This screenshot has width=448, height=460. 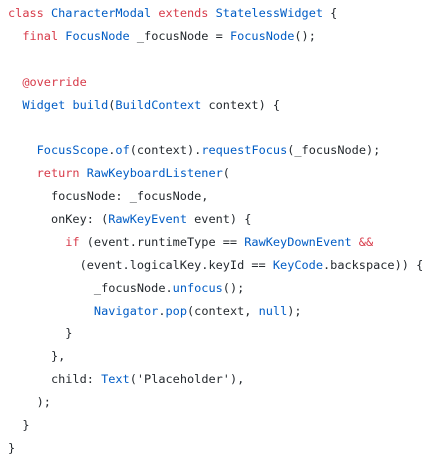 What do you see at coordinates (58, 219) in the screenshot?
I see `code-token: onKey: (` at bounding box center [58, 219].